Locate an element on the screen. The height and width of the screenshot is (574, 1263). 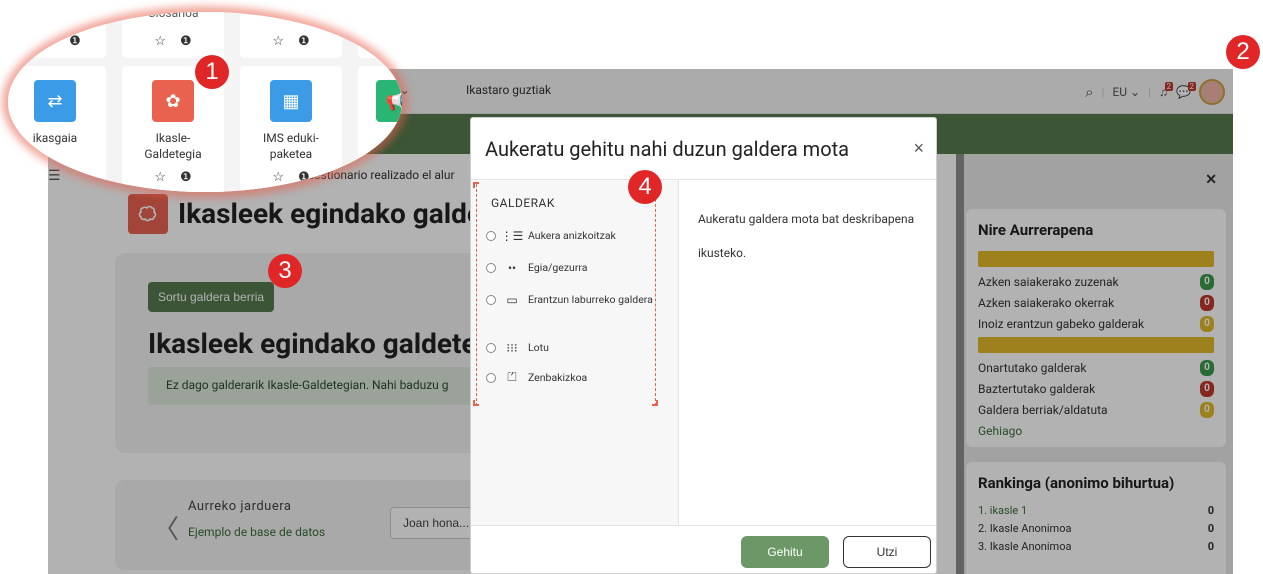
list-icon: ⋮☰ is located at coordinates (512, 235).